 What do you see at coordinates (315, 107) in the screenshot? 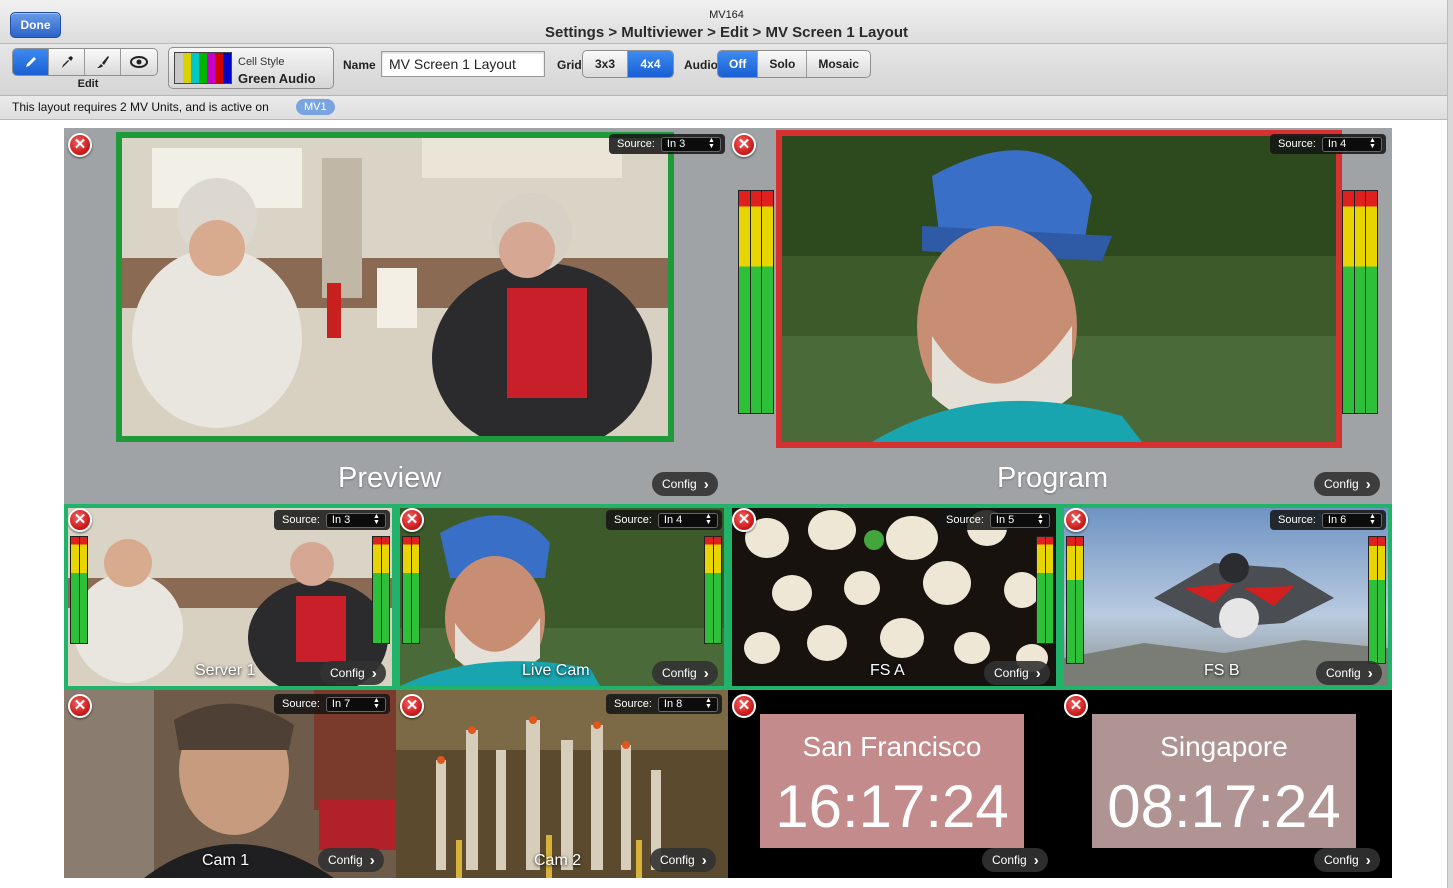
I see `mv-unit-badge: MV1` at bounding box center [315, 107].